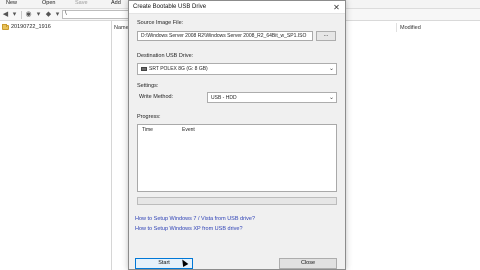  I want to click on column-header-name: Name, so click(121, 28).